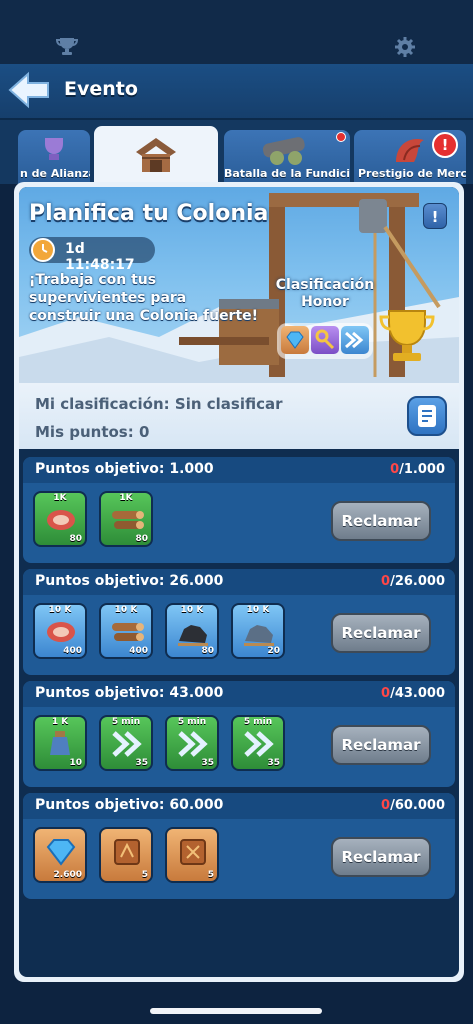 This screenshot has width=473, height=1024. I want to click on tab-label: Prestigio de Merce, so click(412, 173).